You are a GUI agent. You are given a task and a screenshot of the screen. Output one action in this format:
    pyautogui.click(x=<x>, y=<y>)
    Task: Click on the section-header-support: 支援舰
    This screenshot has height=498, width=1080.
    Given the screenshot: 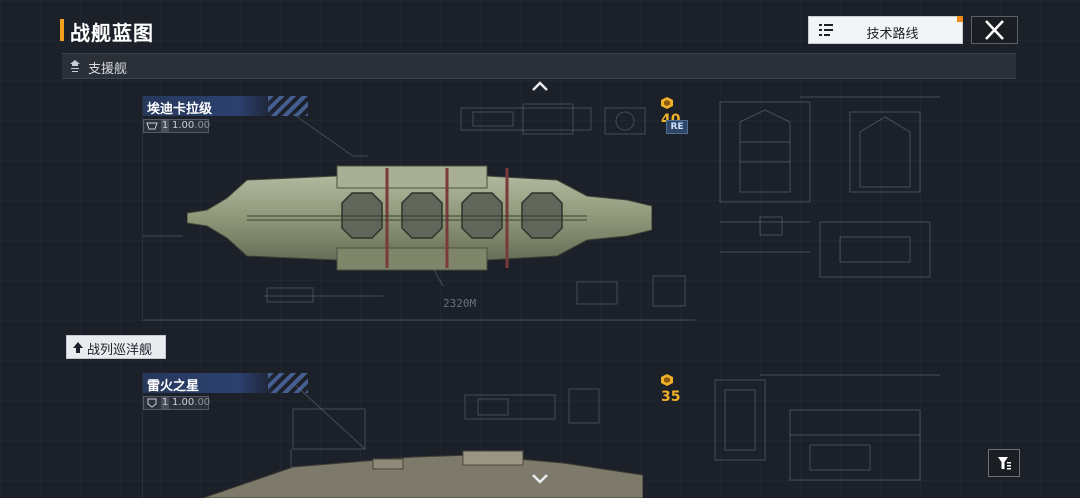 What is the action you would take?
    pyautogui.click(x=539, y=66)
    